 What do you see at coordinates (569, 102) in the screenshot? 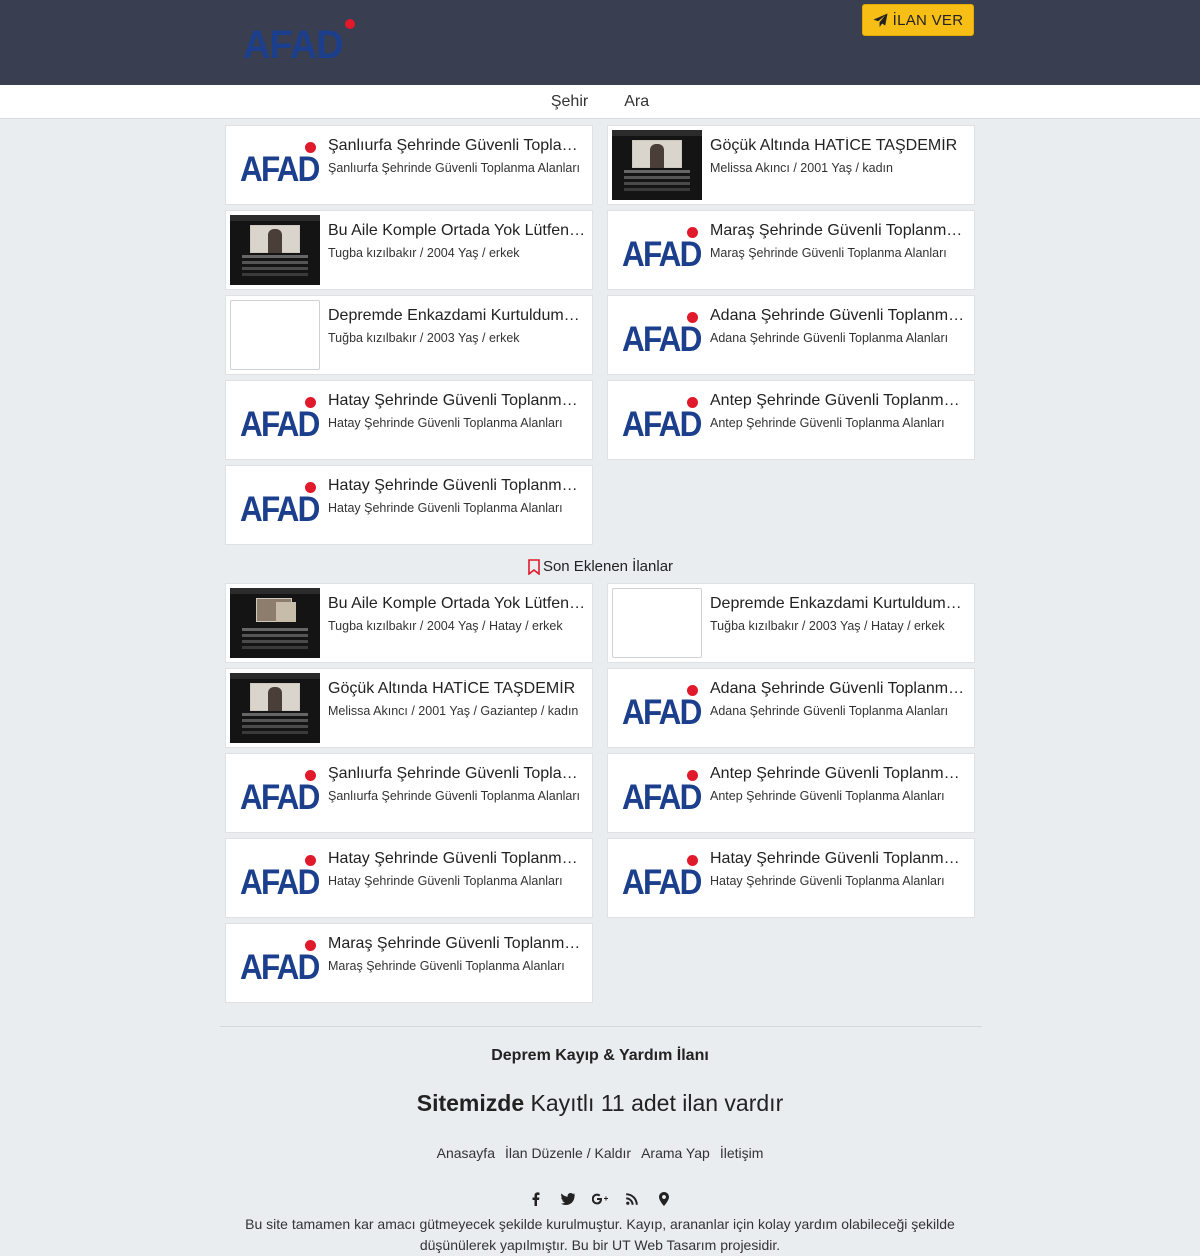
I see `nav-item-sehir: Şehir` at bounding box center [569, 102].